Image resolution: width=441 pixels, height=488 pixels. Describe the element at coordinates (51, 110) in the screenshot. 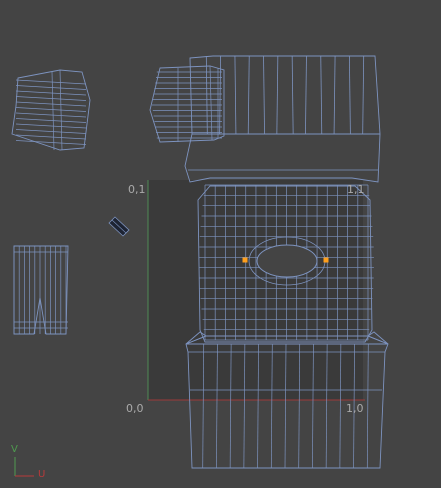

I see `uv-island-sleeve-left` at that location.